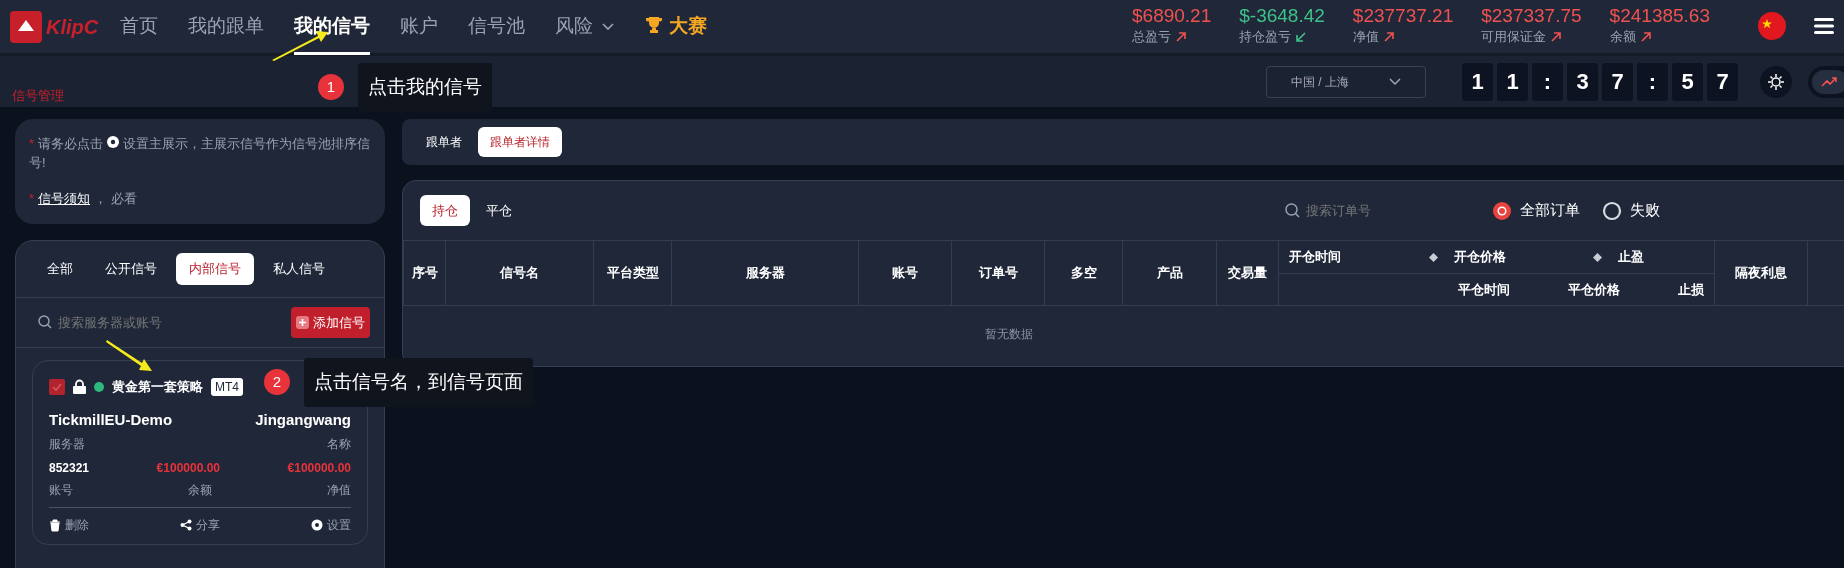 The image size is (1844, 568). I want to click on brand-name: KlipC, so click(72, 27).